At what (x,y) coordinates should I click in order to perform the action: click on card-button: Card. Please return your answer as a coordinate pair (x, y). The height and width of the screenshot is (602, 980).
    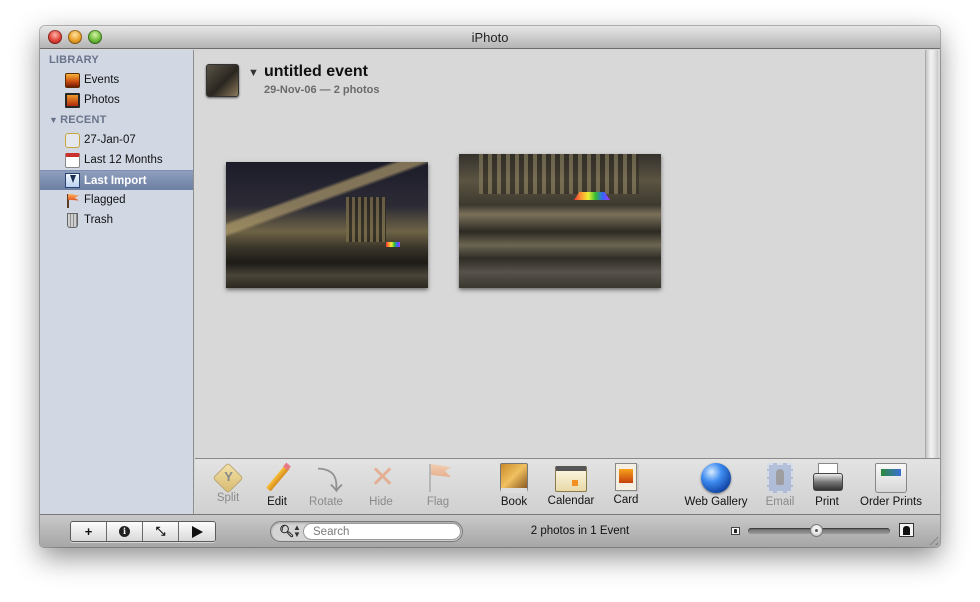
    Looking at the image, I should click on (626, 484).